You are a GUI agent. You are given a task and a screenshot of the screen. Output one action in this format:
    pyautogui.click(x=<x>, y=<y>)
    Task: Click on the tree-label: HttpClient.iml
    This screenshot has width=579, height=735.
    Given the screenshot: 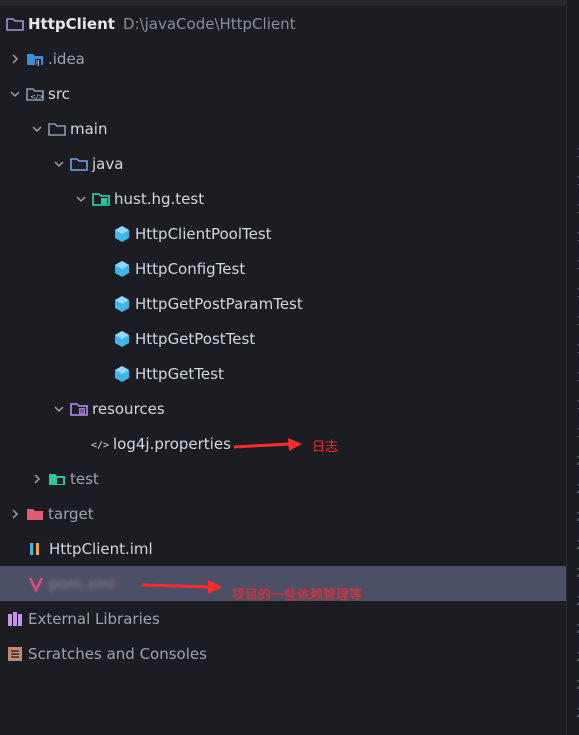 What is the action you would take?
    pyautogui.click(x=101, y=548)
    